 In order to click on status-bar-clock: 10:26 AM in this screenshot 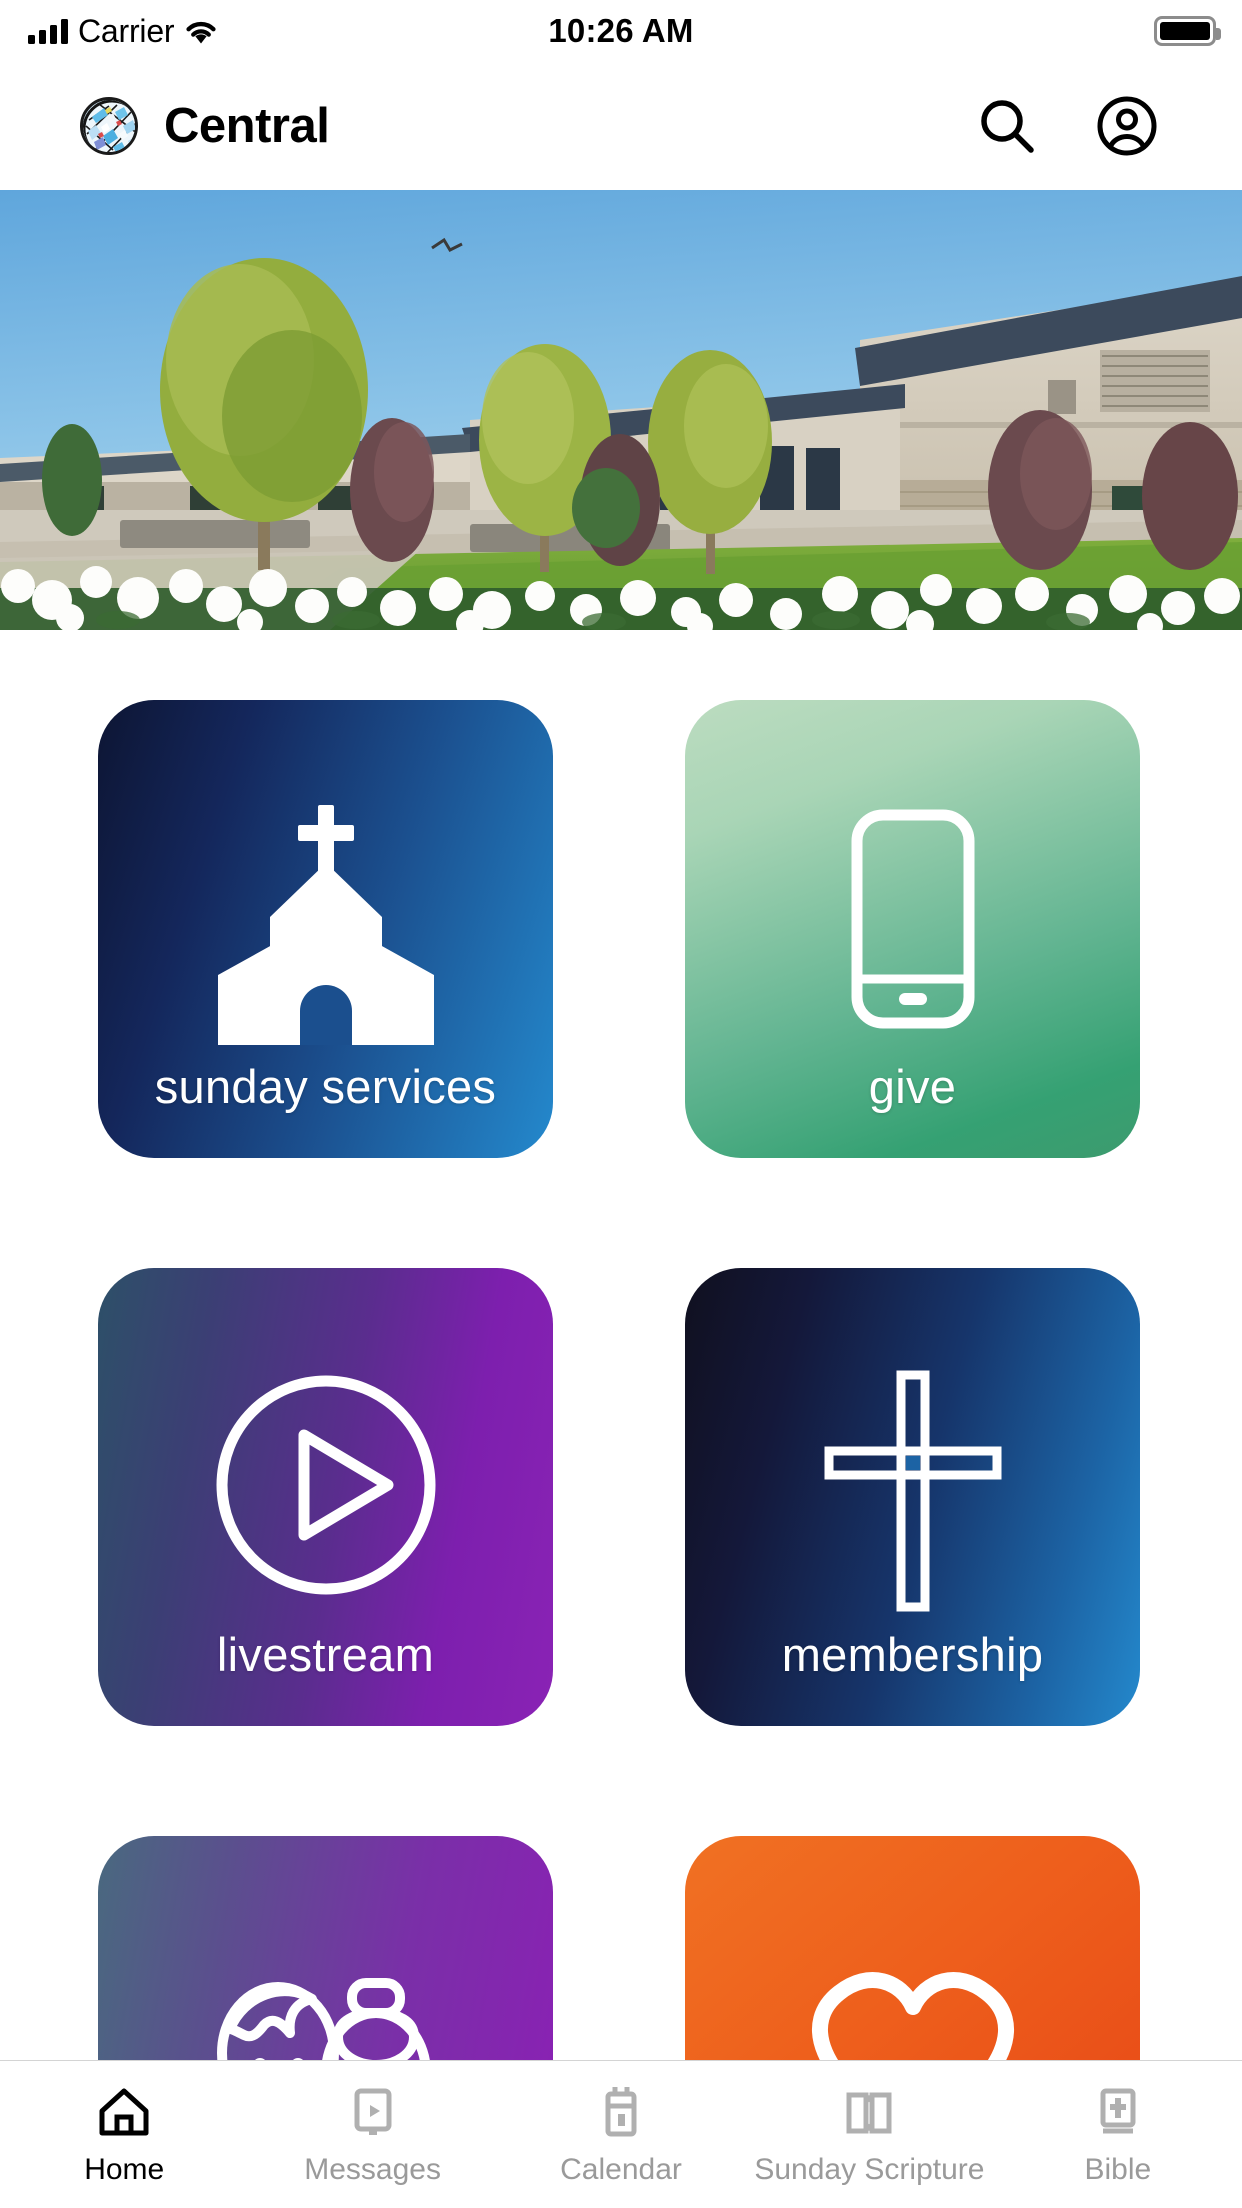, I will do `click(621, 30)`.